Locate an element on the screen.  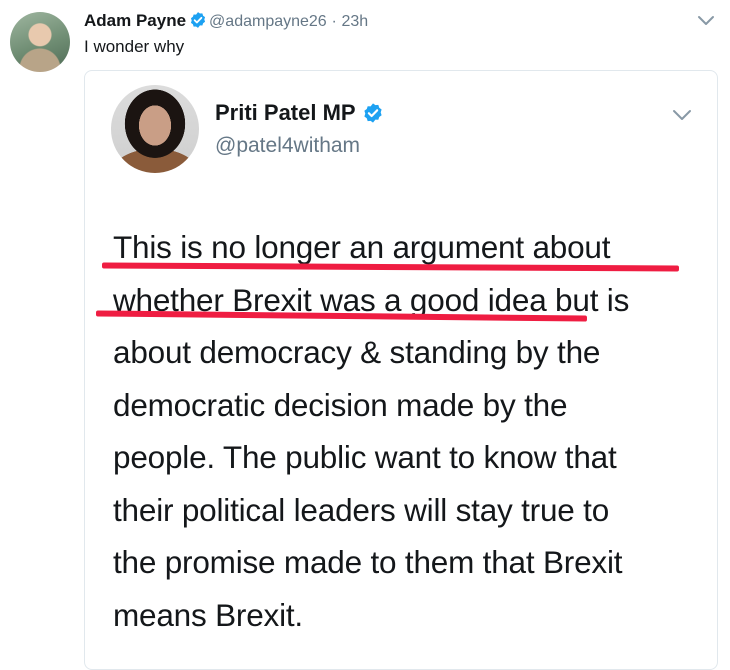
timestamp: 23h is located at coordinates (355, 21).